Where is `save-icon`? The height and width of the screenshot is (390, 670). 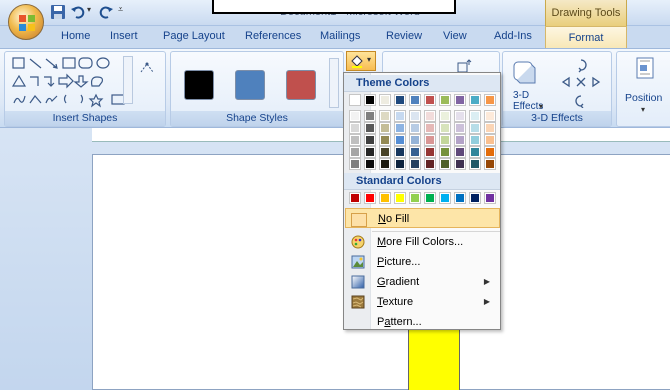
save-icon is located at coordinates (58, 12).